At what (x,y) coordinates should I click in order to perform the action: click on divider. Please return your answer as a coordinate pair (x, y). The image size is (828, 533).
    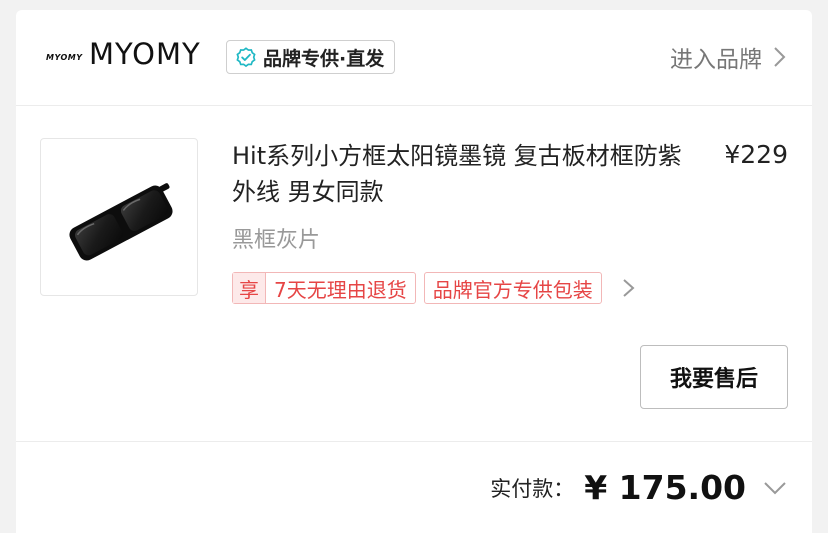
    Looking at the image, I should click on (414, 441).